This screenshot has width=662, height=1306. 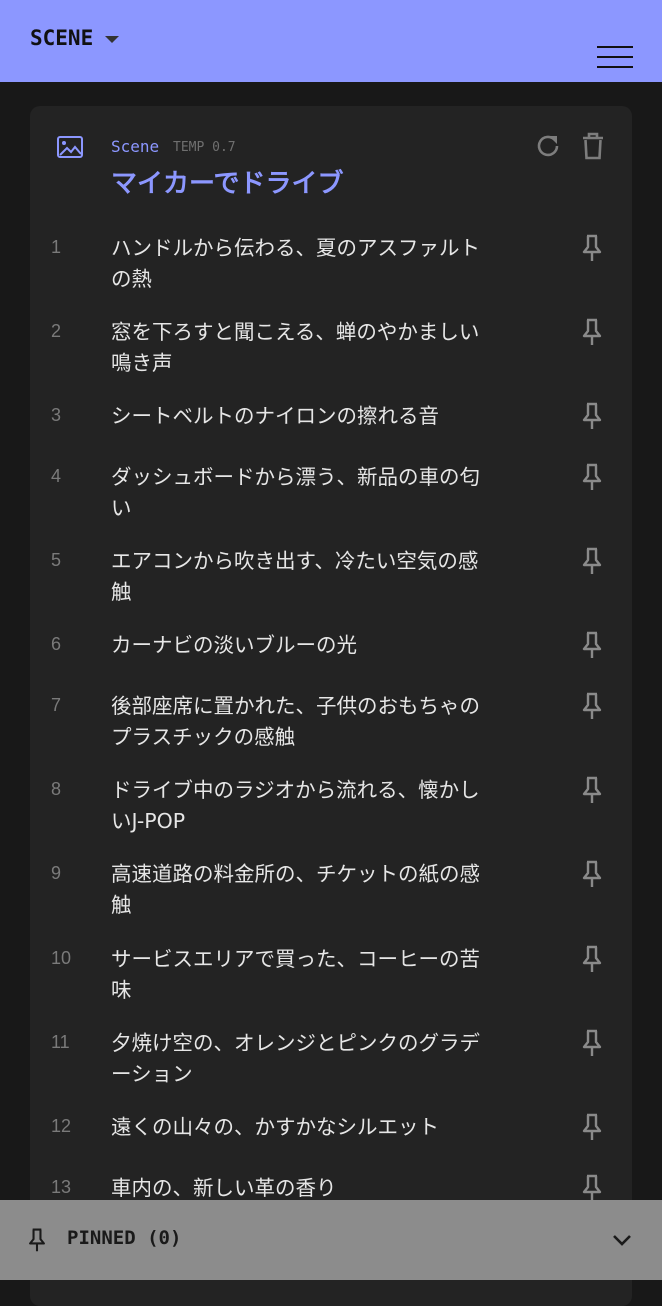 What do you see at coordinates (227, 184) in the screenshot?
I see `scene-title: マイカーでドライブ` at bounding box center [227, 184].